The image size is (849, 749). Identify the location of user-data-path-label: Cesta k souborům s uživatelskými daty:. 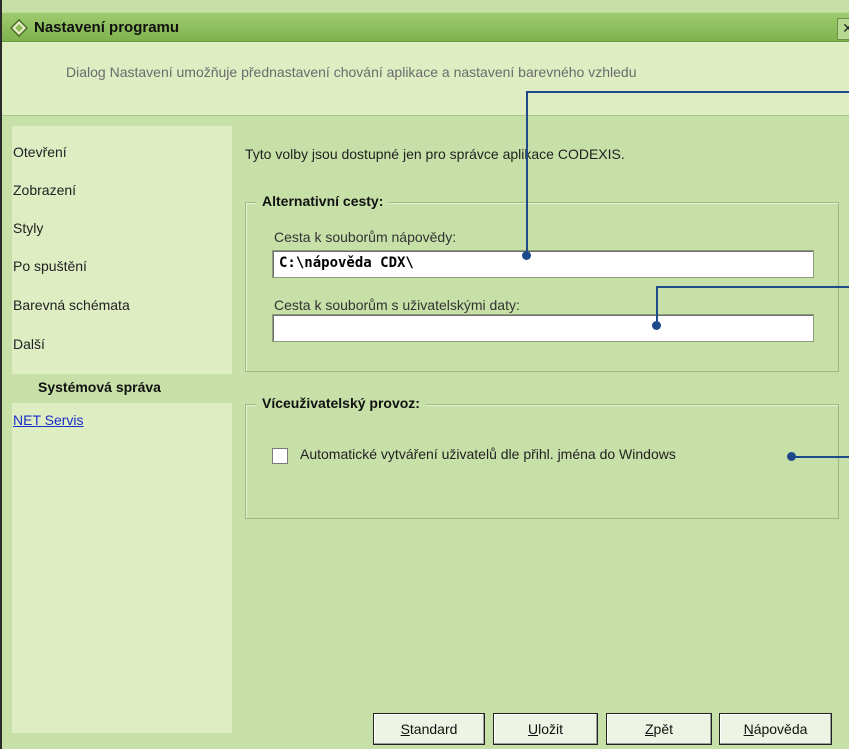
(397, 305).